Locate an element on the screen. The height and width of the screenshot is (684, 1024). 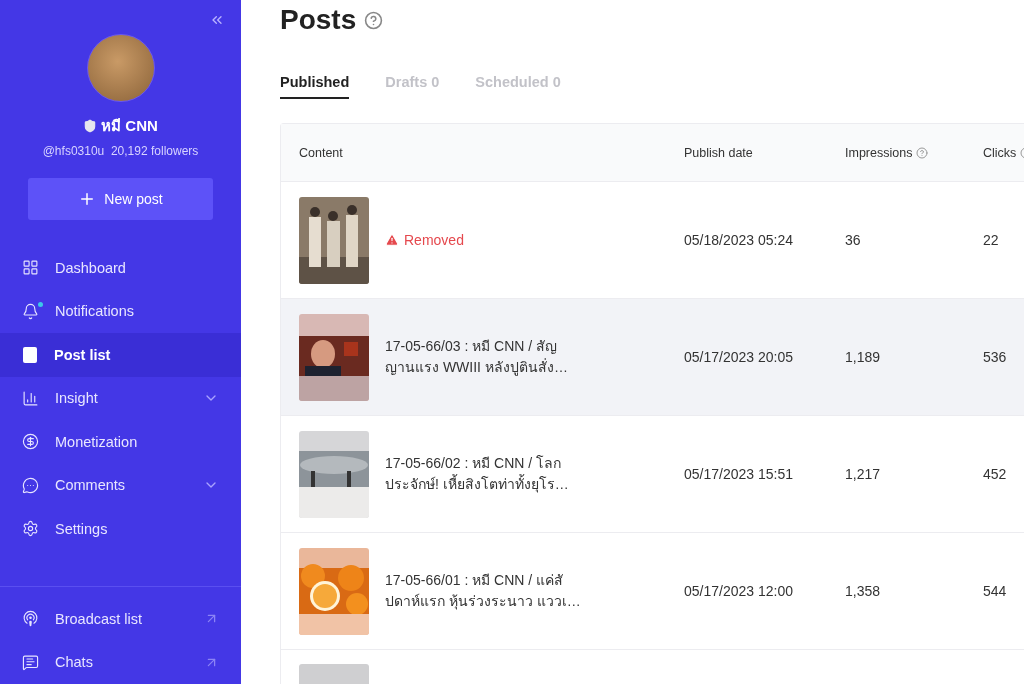
nav-item: Insight is located at coordinates (120, 398).